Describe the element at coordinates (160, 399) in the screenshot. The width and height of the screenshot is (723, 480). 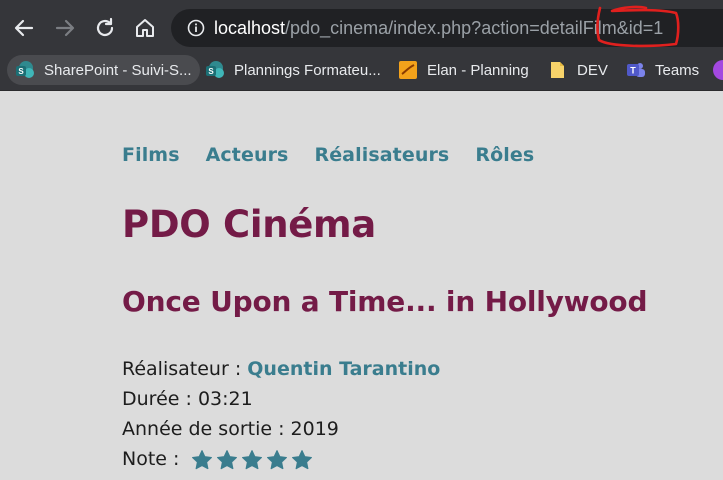
I see `duration-label: Durée :` at that location.